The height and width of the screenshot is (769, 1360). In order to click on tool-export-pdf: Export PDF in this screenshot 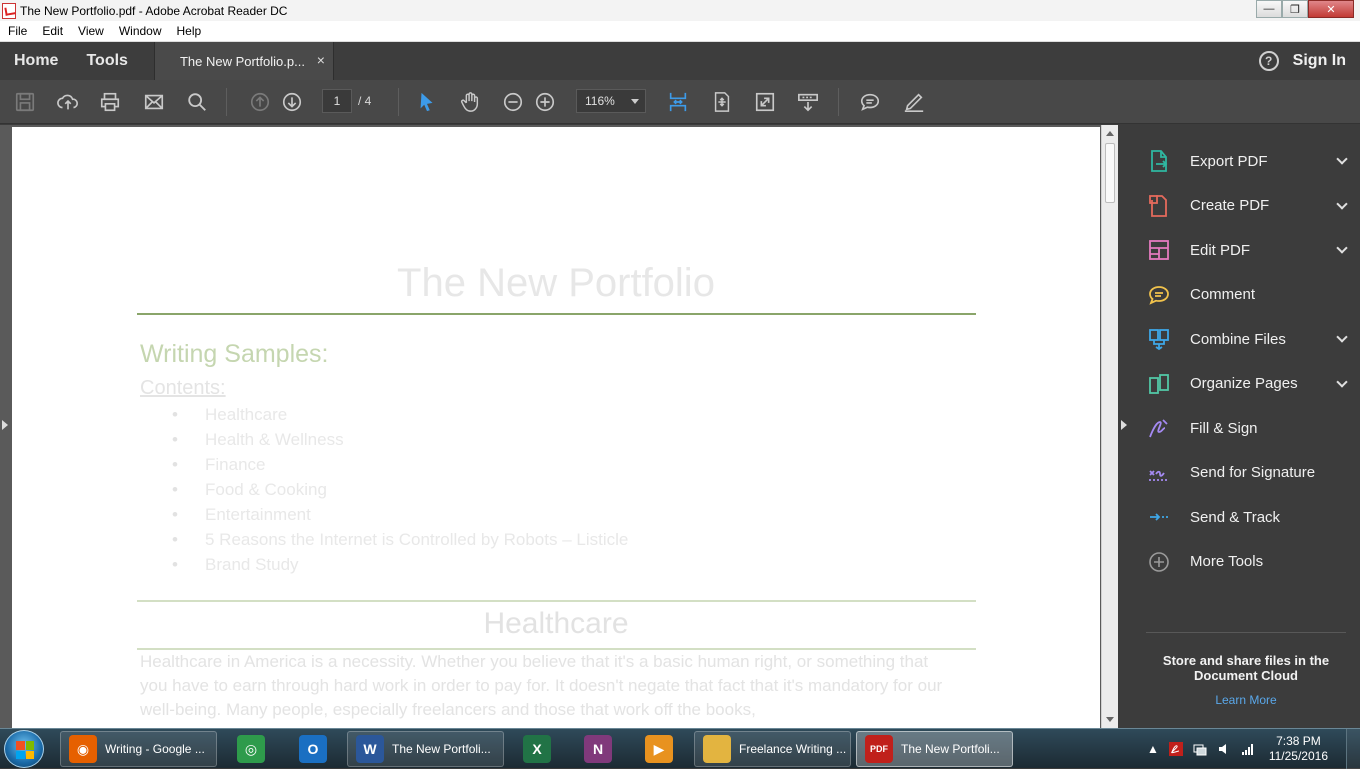, I will do `click(1247, 161)`.